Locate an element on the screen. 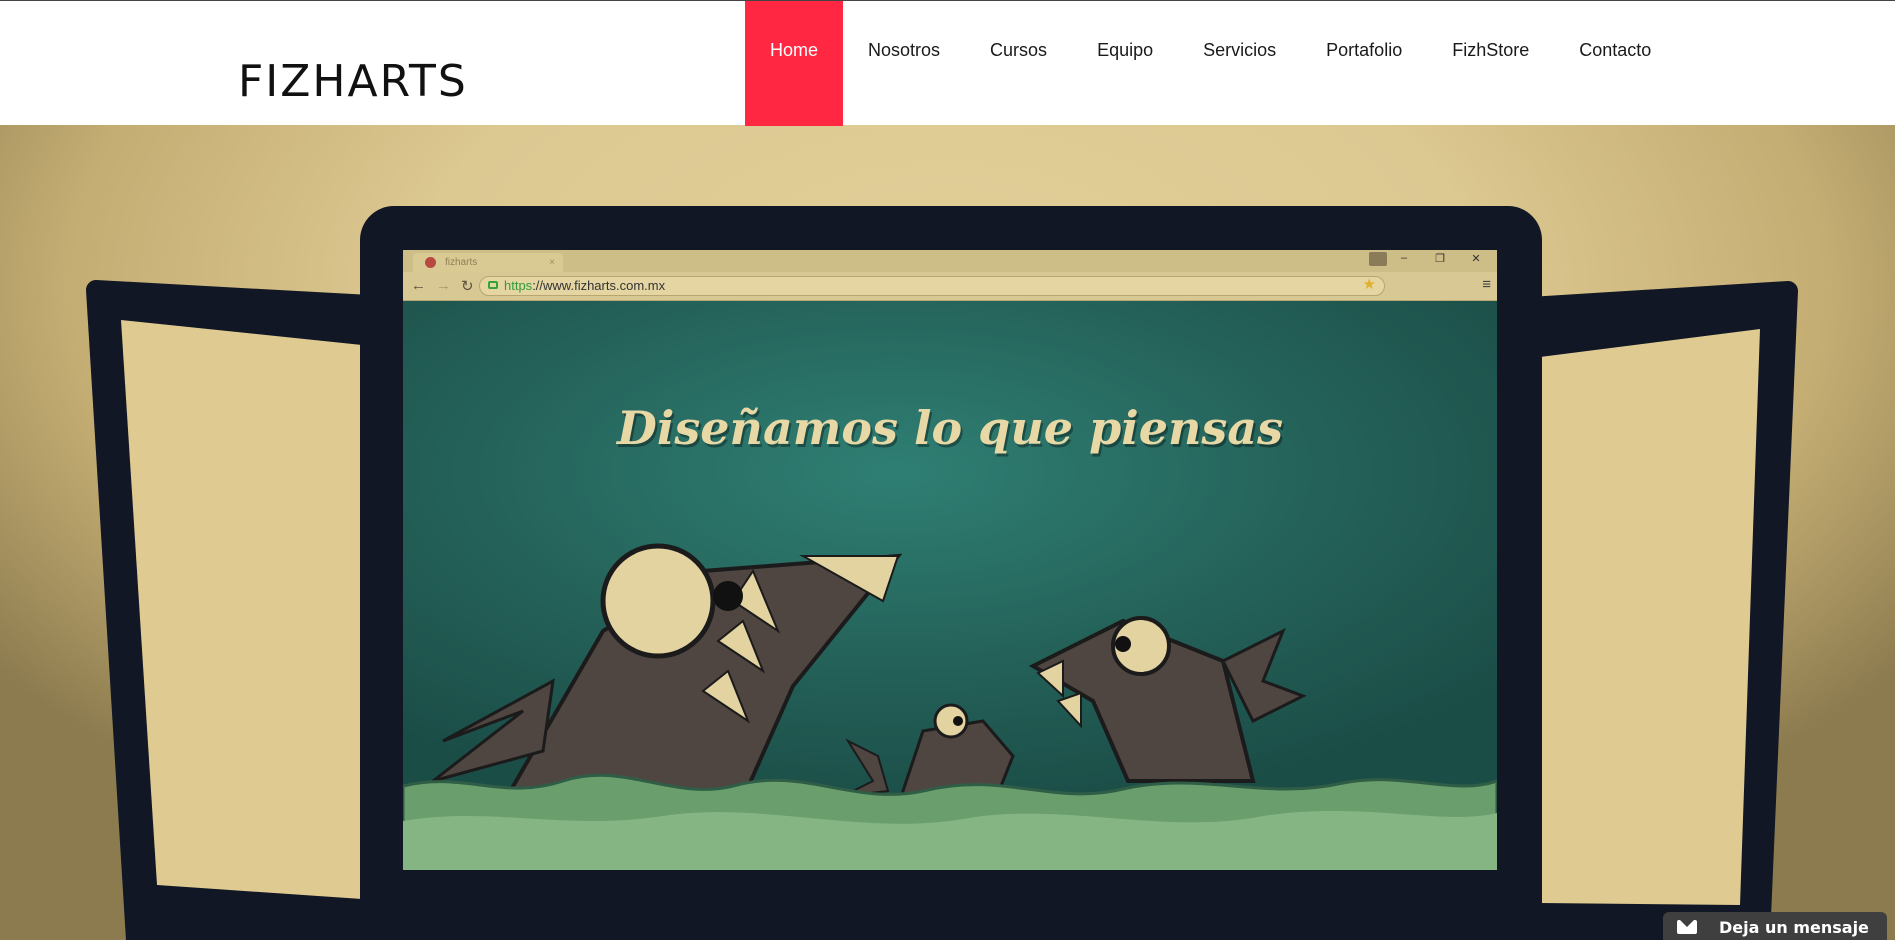 Image resolution: width=1895 pixels, height=940 pixels. forward-arrow-icon: → is located at coordinates (443, 285).